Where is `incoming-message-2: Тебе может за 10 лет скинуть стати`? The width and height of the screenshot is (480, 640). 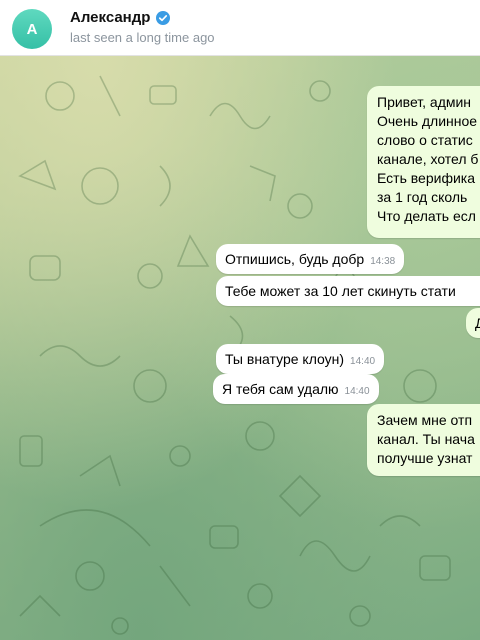 incoming-message-2: Тебе может за 10 лет скинуть стати is located at coordinates (348, 291).